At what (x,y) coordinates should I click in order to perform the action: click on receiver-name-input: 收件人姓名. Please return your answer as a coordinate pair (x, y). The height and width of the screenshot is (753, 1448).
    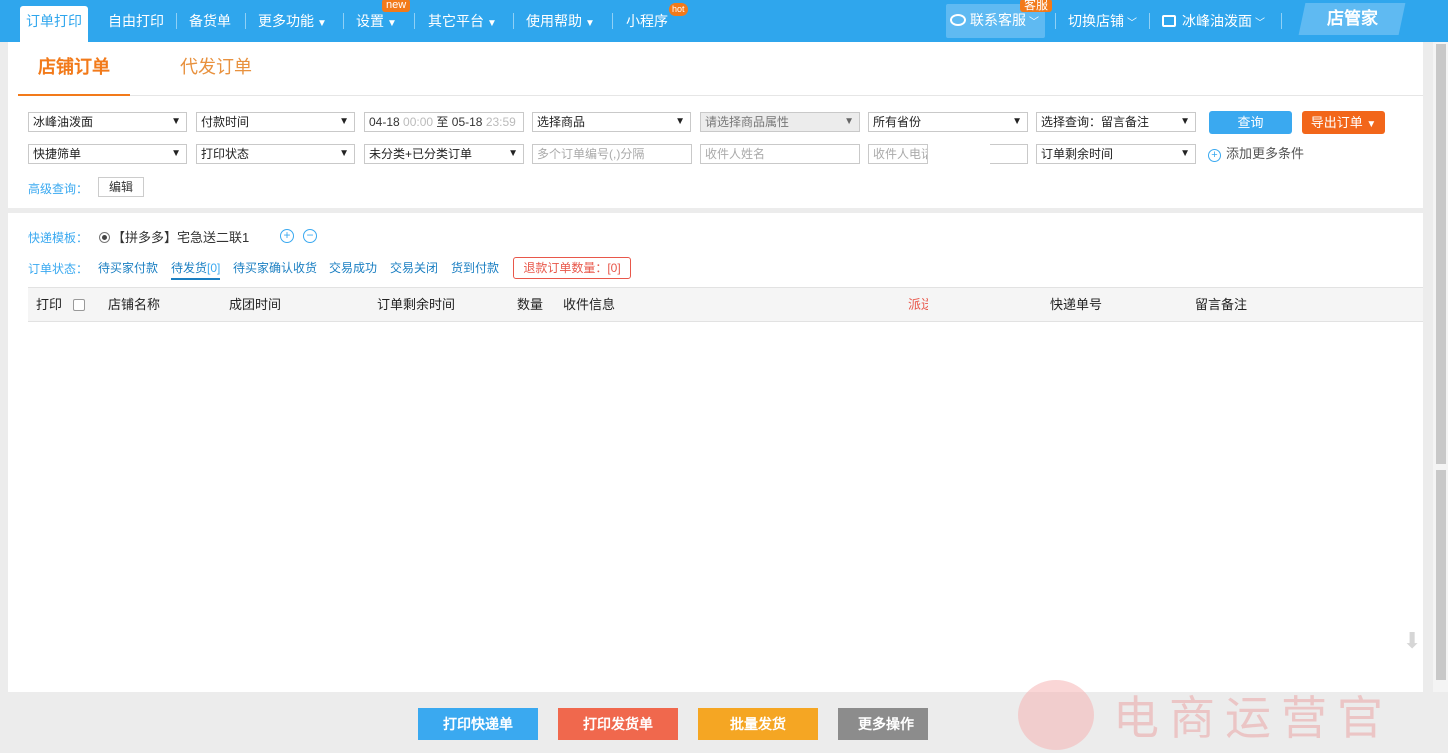
    Looking at the image, I should click on (780, 154).